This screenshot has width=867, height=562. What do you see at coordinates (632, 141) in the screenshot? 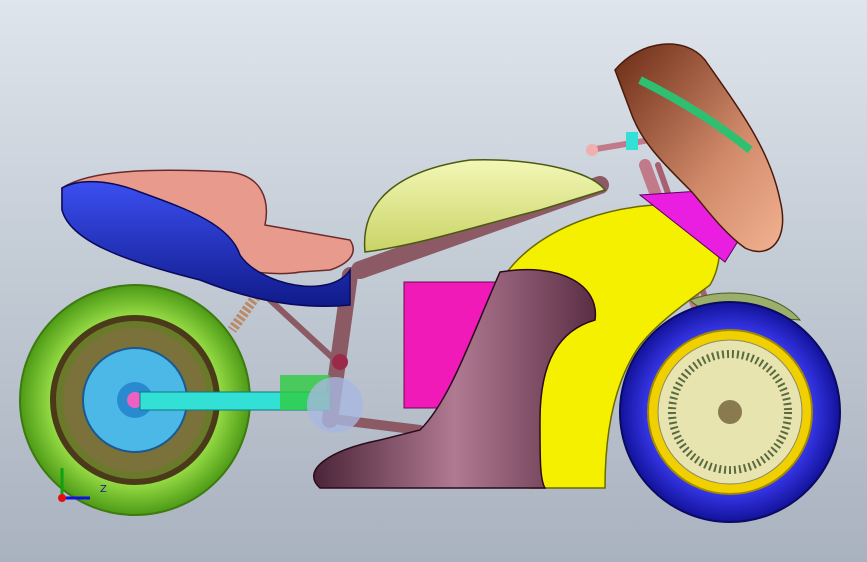
I see `lever-clamp` at bounding box center [632, 141].